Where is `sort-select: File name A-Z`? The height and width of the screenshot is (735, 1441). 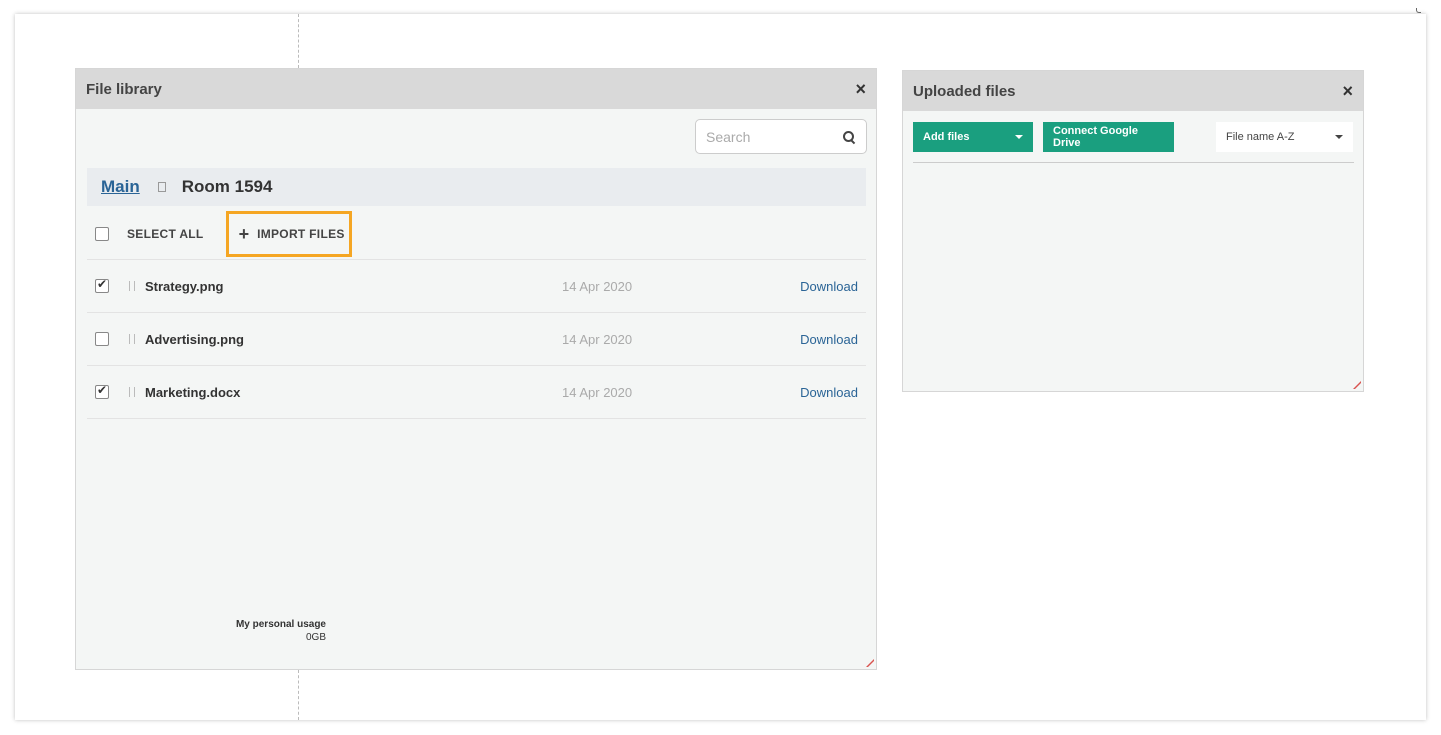 sort-select: File name A-Z is located at coordinates (1284, 137).